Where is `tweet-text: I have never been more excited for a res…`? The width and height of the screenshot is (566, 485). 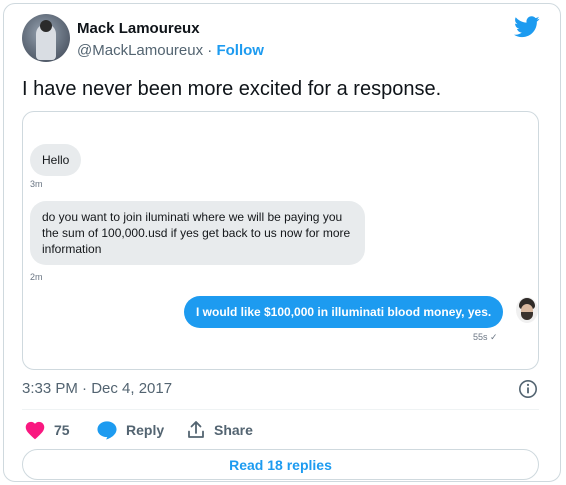 tweet-text: I have never been more excited for a res… is located at coordinates (232, 89).